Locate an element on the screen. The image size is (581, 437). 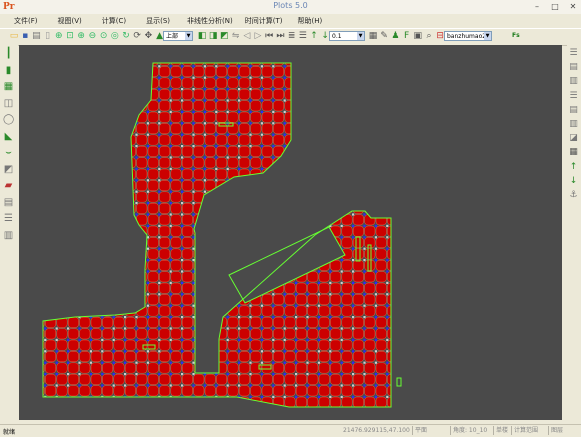
brick-icon: ▰ is located at coordinates (8, 185).